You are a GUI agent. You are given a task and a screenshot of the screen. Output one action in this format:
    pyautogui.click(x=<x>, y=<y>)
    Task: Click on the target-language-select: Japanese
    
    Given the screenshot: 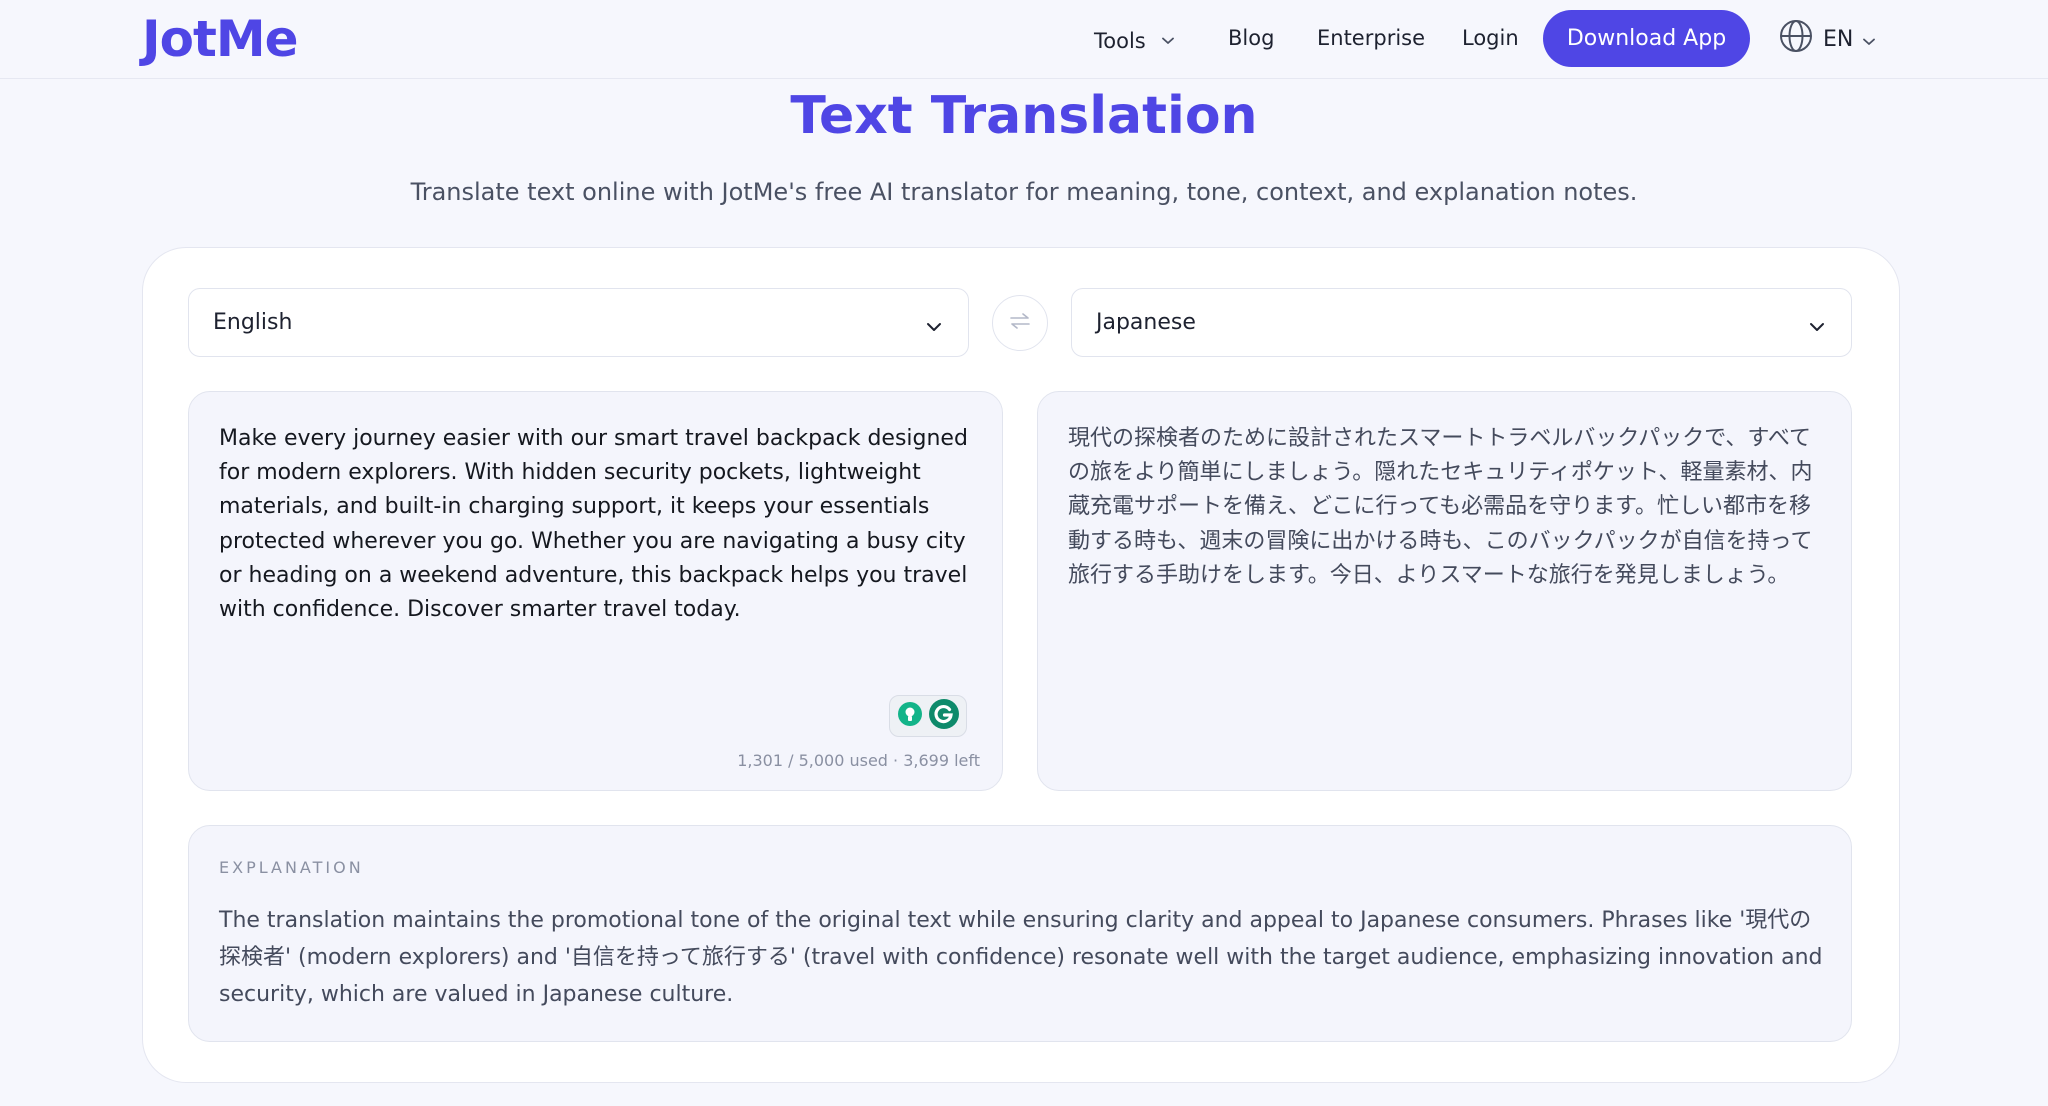 What is the action you would take?
    pyautogui.click(x=1461, y=322)
    